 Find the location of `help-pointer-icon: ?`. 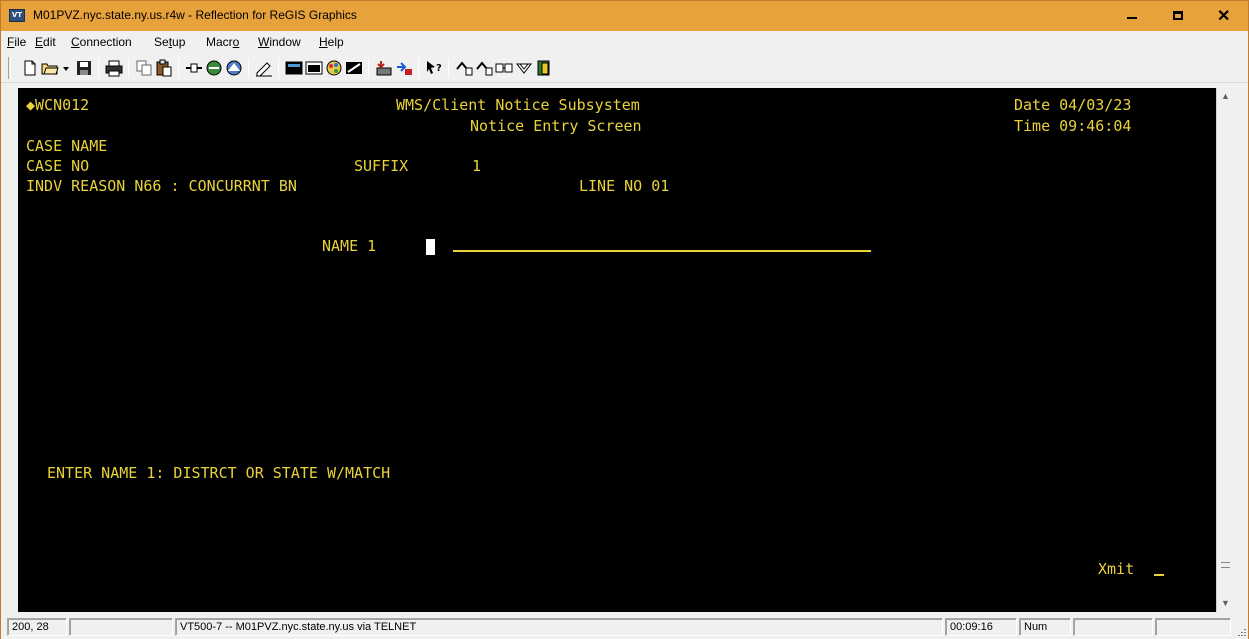

help-pointer-icon: ? is located at coordinates (434, 68).